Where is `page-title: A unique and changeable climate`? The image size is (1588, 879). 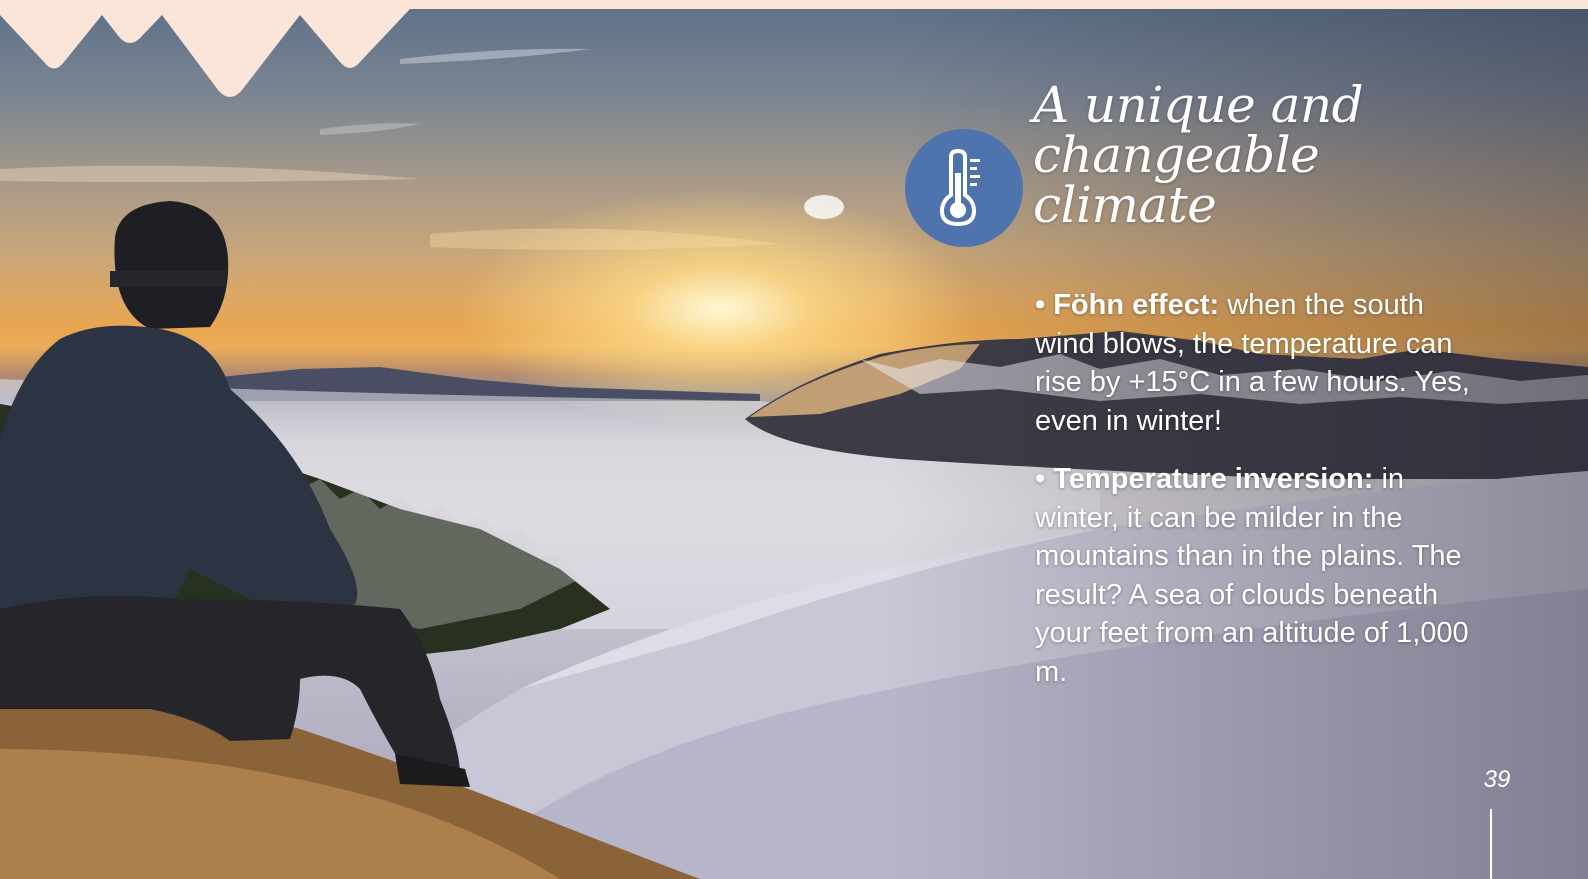
page-title: A unique and changeable climate is located at coordinates (1243, 155).